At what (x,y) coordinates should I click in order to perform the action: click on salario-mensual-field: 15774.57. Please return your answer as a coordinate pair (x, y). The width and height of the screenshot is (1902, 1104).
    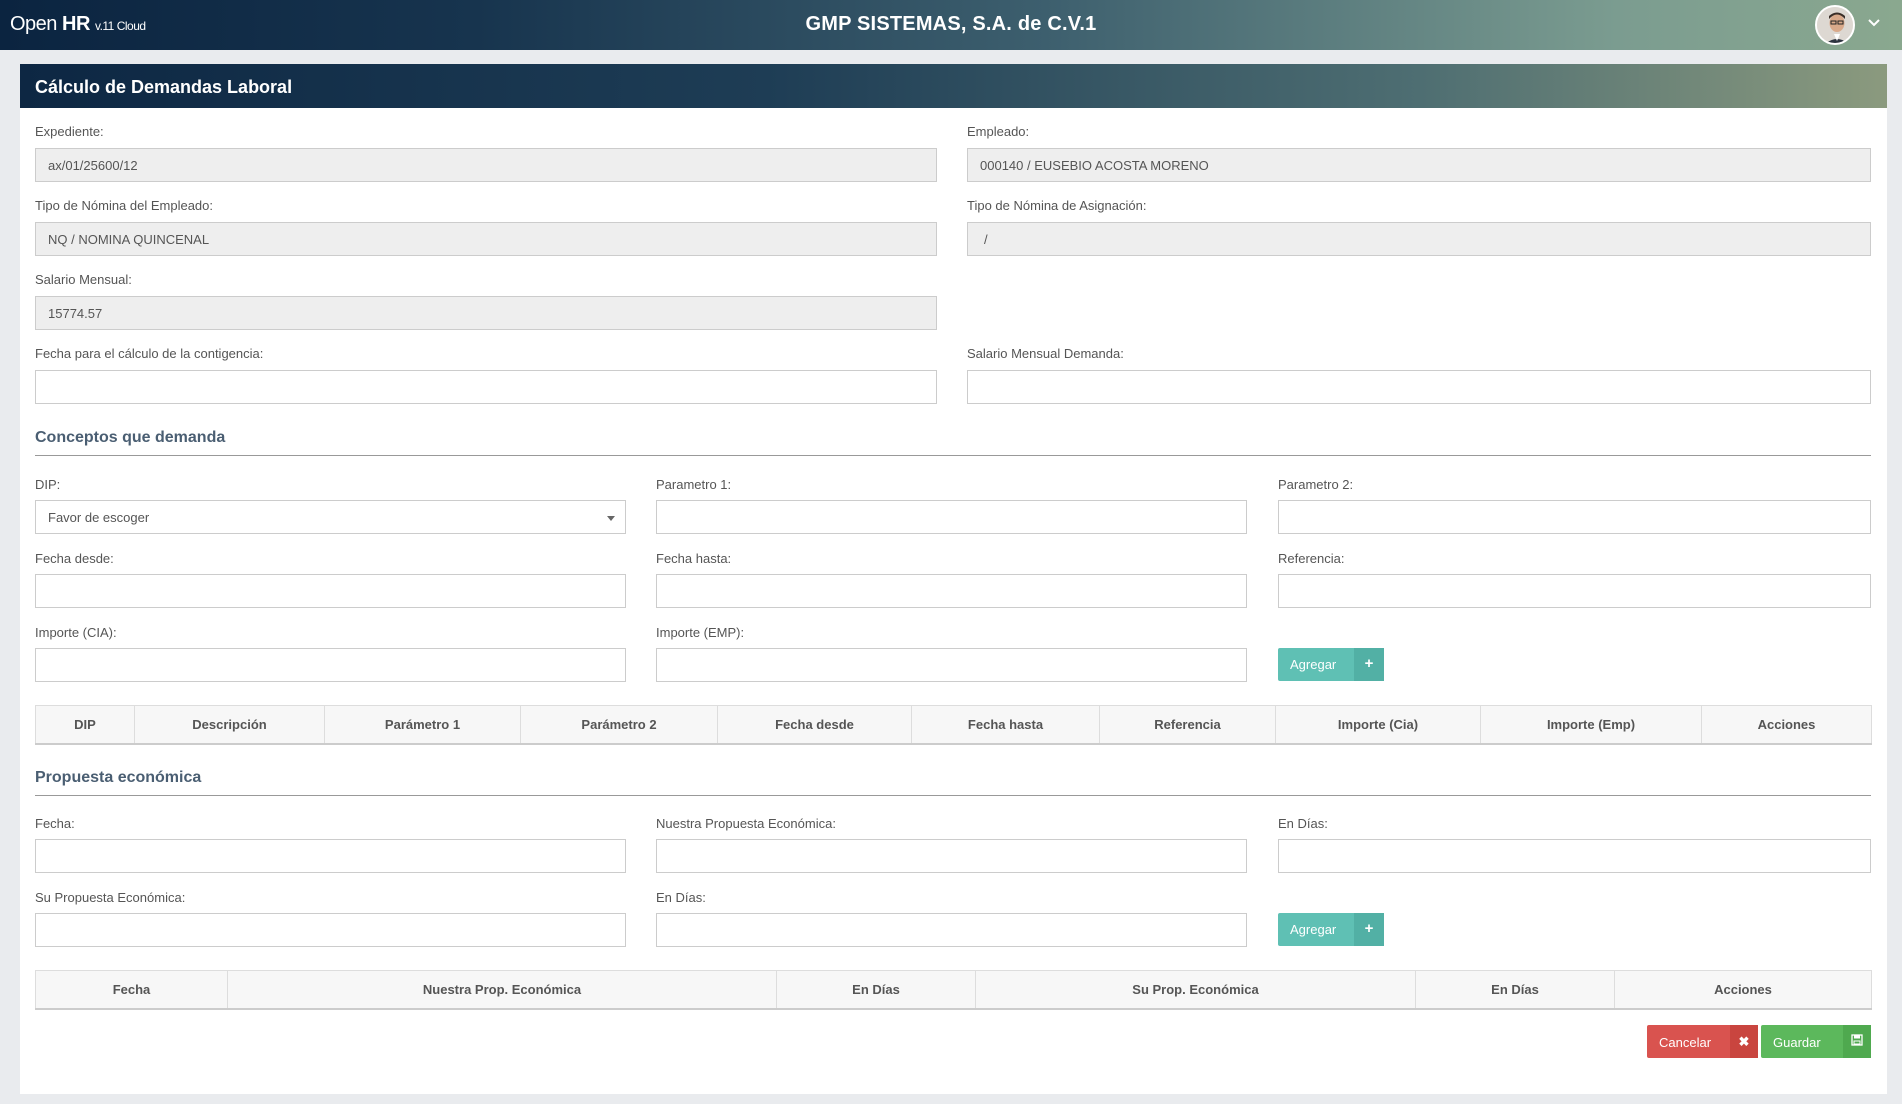
    Looking at the image, I should click on (486, 313).